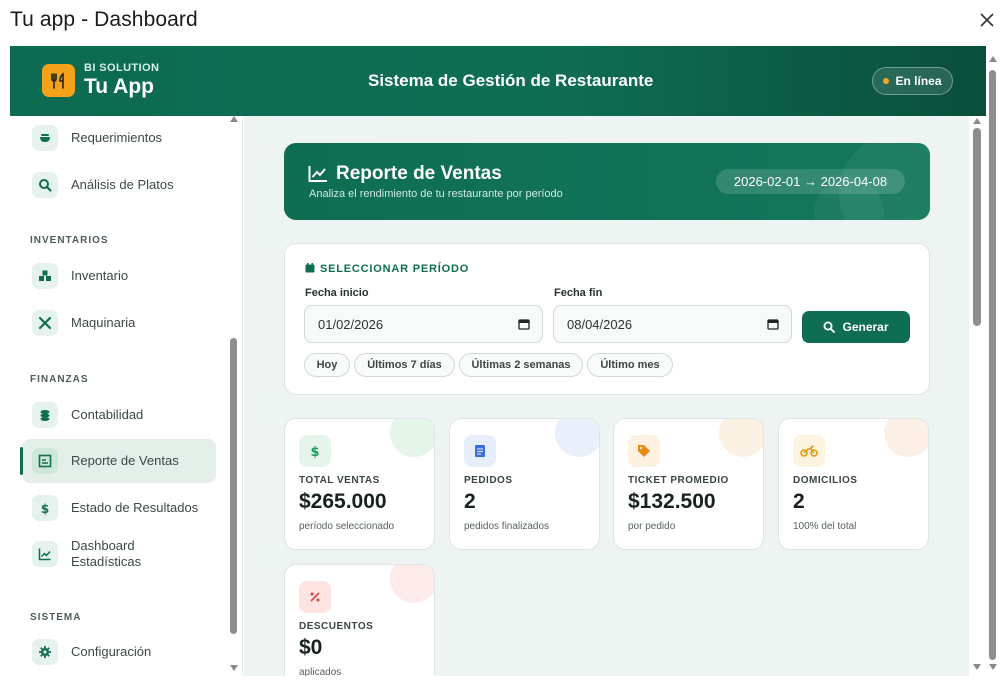  I want to click on quick-today-button: Hoy, so click(327, 365).